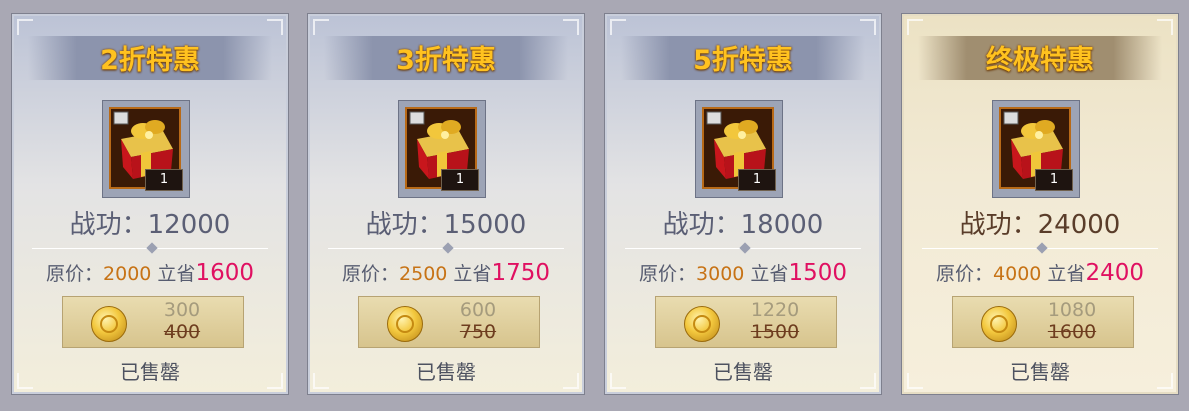 This screenshot has width=1189, height=411. What do you see at coordinates (775, 310) in the screenshot?
I see `current-price: 1220` at bounding box center [775, 310].